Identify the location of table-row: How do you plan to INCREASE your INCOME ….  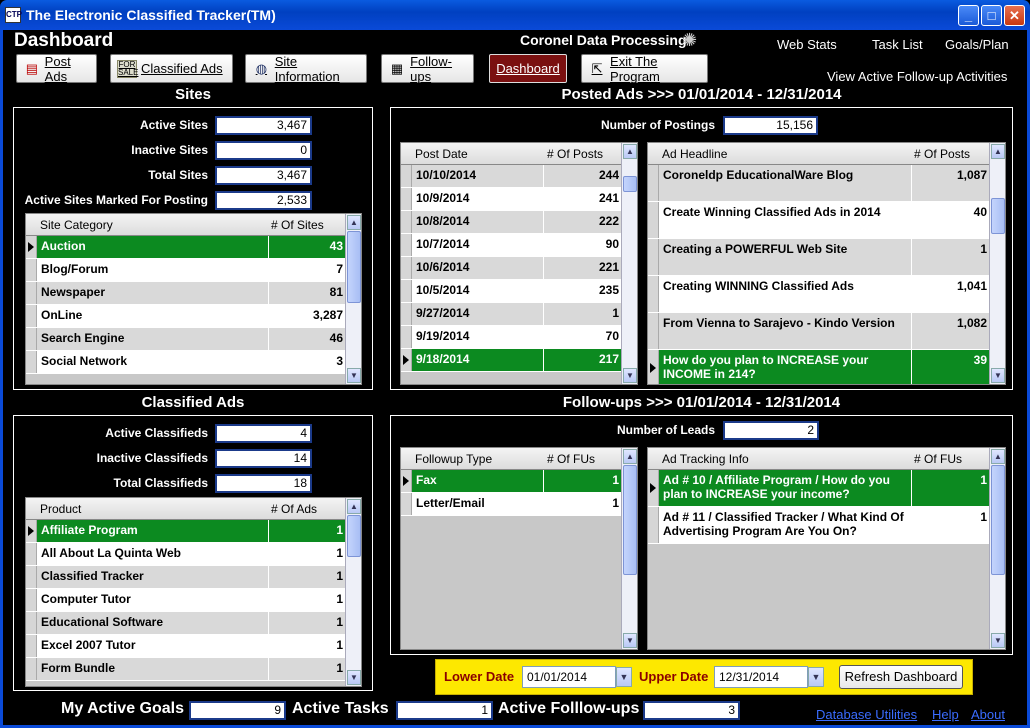
(819, 367).